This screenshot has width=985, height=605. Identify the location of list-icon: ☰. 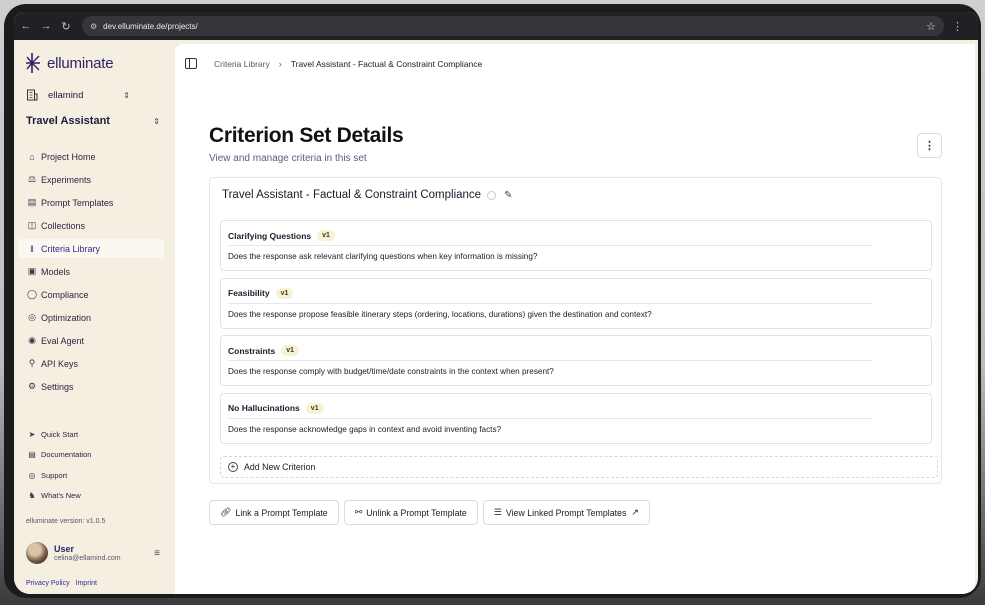
(497, 512).